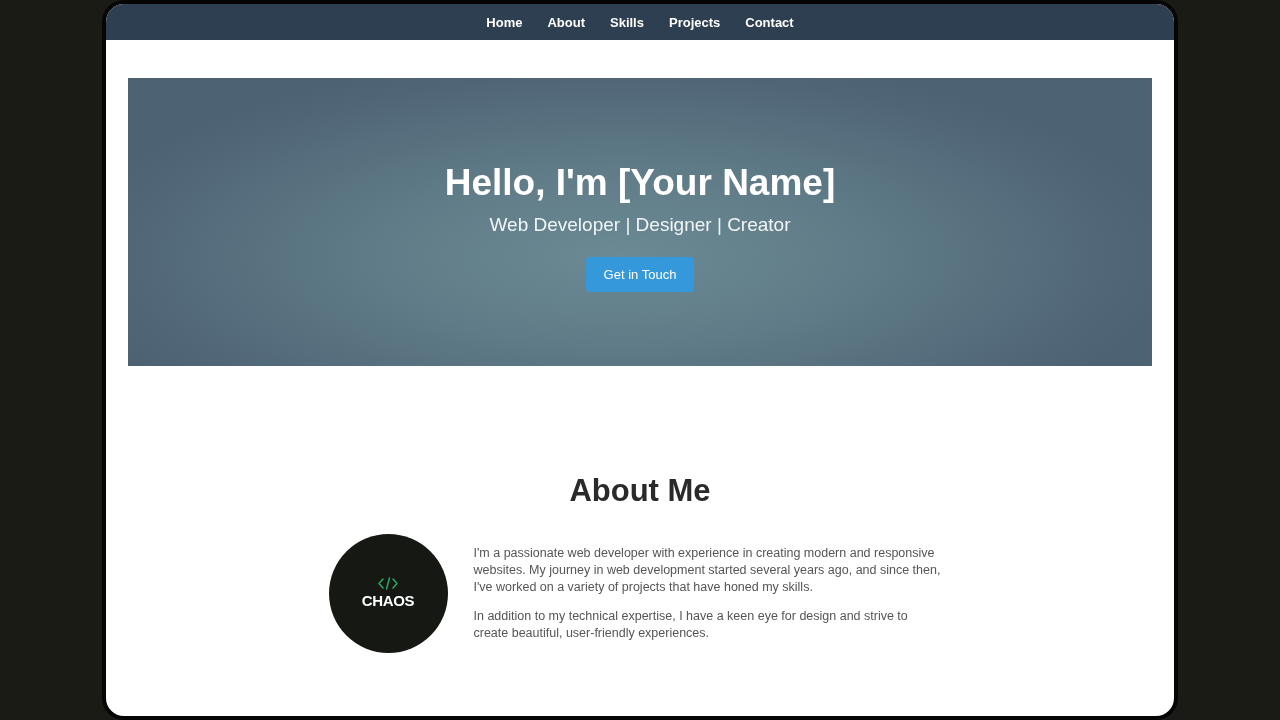  I want to click on nav-link: About, so click(566, 22).